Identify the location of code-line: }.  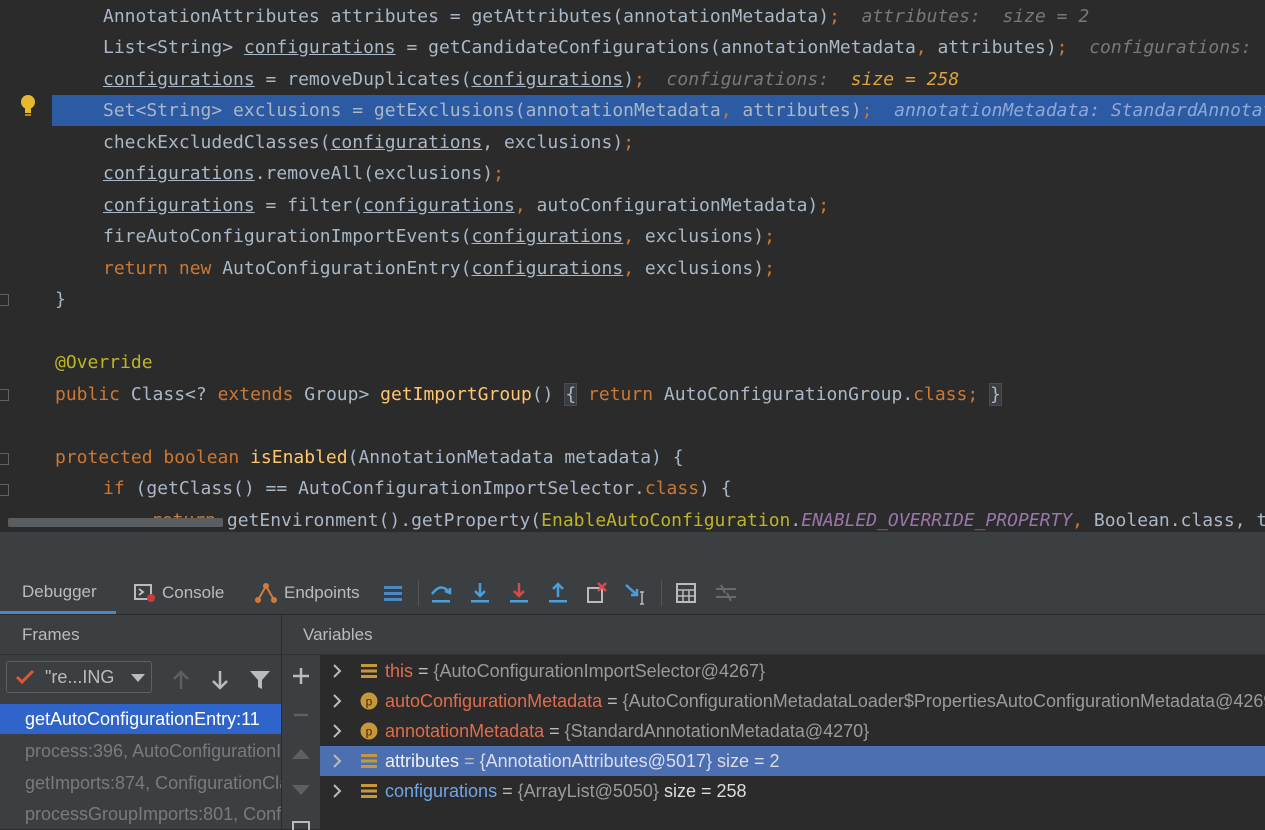
(632, 299).